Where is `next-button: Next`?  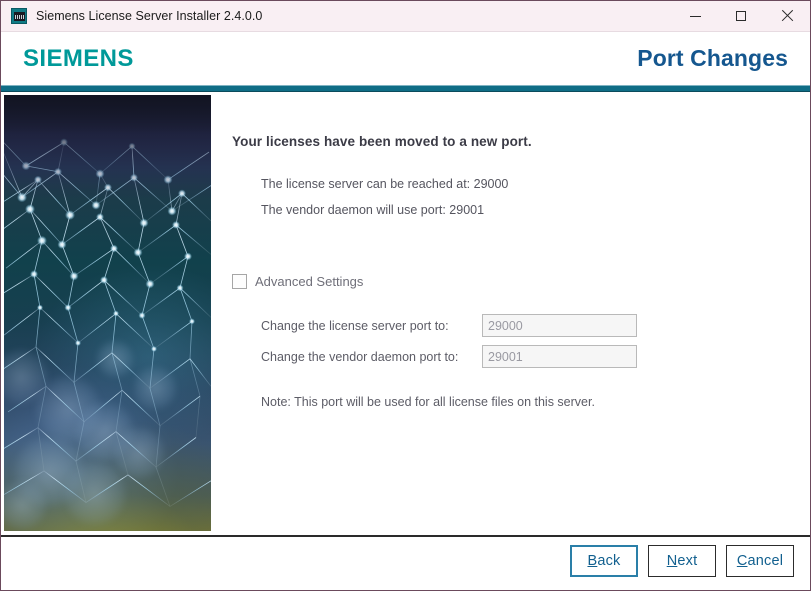
next-button: Next is located at coordinates (682, 560).